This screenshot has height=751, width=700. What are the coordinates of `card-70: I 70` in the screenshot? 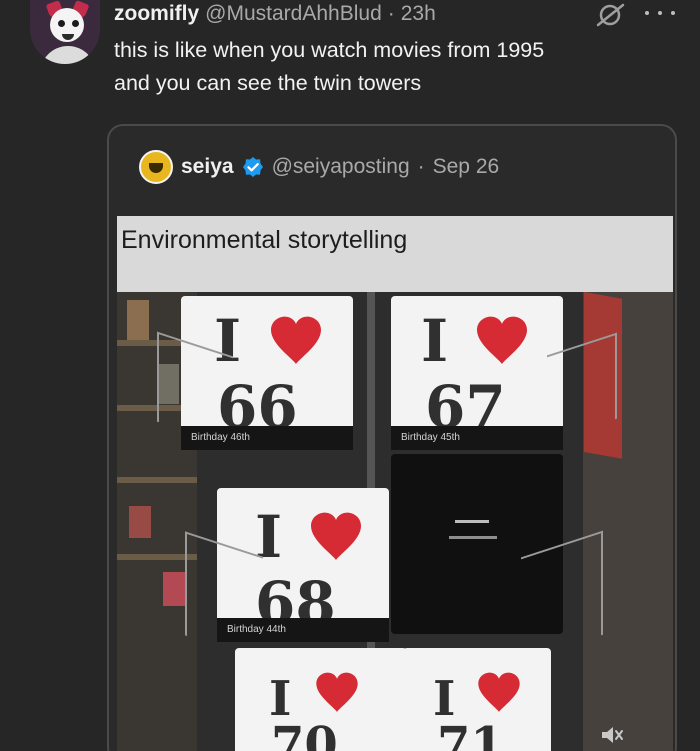 It's located at (321, 699).